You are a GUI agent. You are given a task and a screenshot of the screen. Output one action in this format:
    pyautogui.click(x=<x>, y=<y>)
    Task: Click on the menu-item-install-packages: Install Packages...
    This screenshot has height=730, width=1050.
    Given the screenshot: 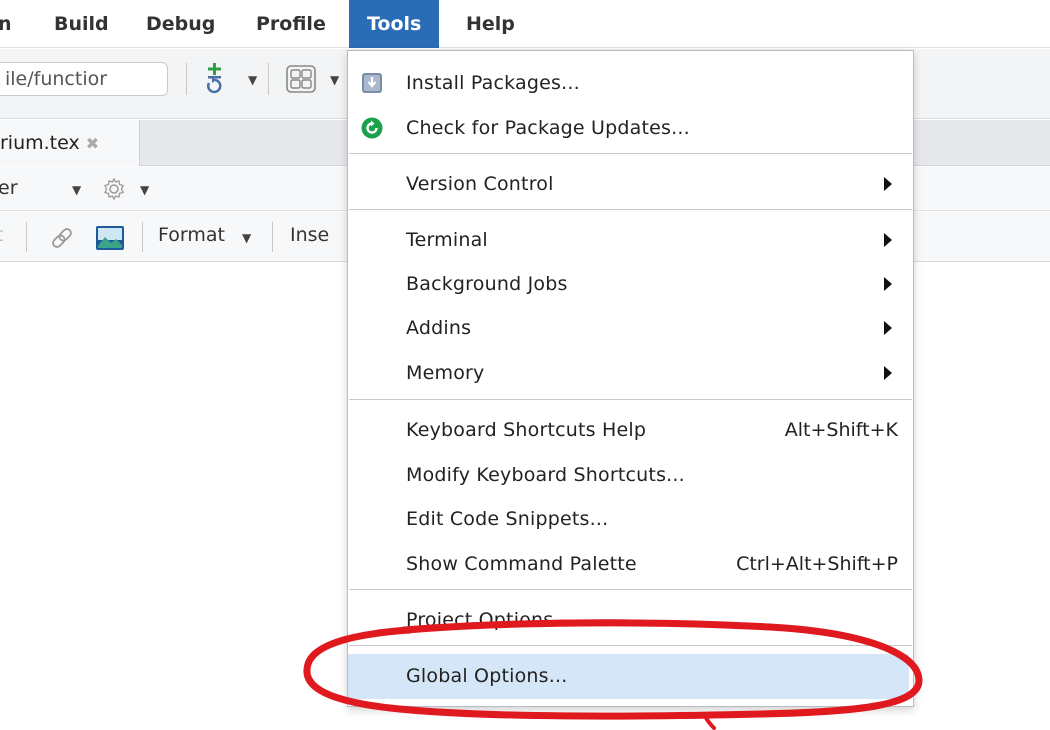 What is the action you would take?
    pyautogui.click(x=630, y=83)
    